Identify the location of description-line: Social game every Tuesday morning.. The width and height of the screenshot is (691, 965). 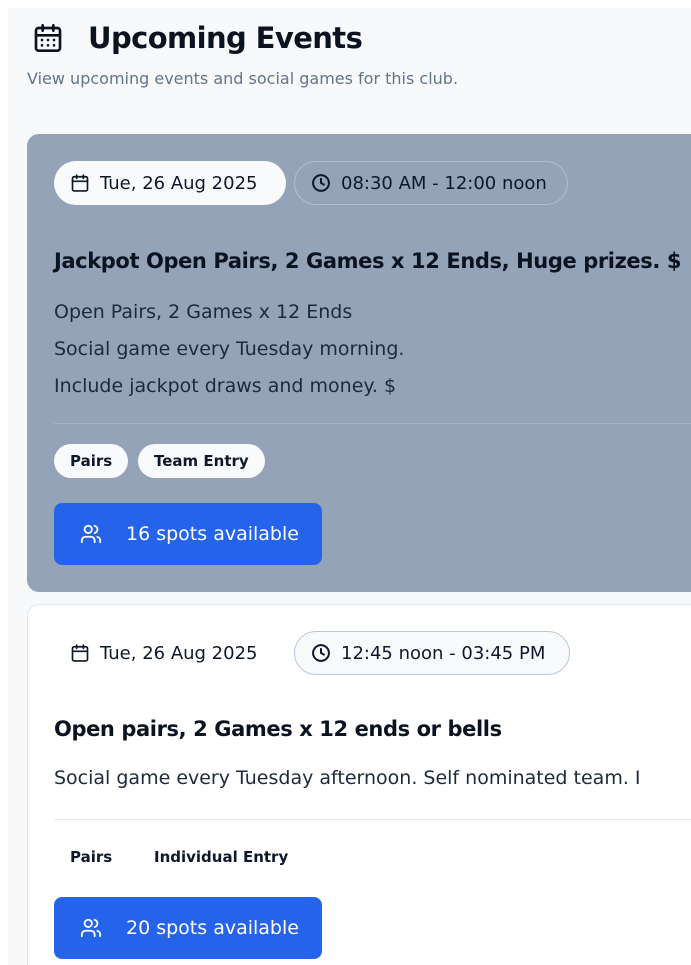
(229, 349).